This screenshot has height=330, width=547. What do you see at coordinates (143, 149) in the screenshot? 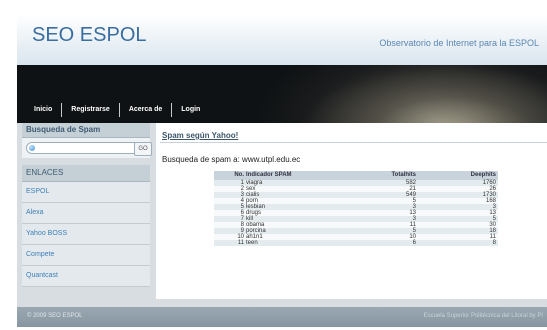
I see `go-button: GO` at bounding box center [143, 149].